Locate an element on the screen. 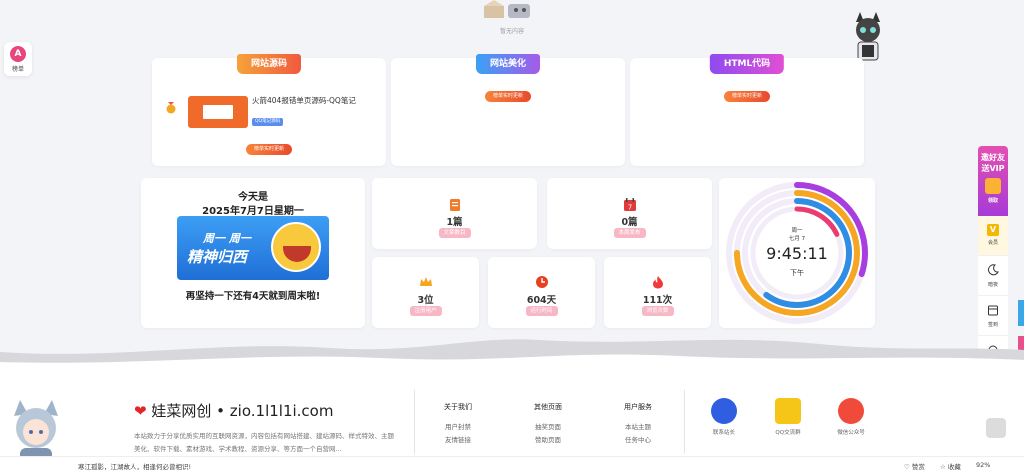  mountain-divider is located at coordinates (512, 355).